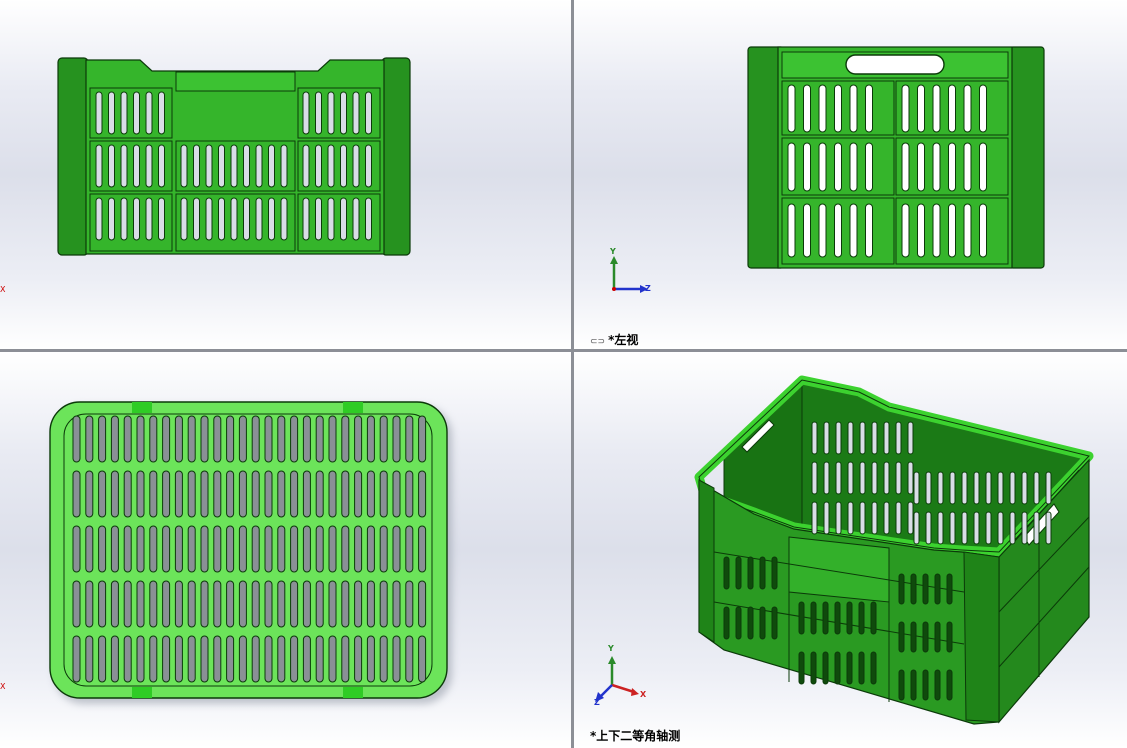  Describe the element at coordinates (638, 736) in the screenshot. I see `view-label-text: 上下二等角轴测` at that location.